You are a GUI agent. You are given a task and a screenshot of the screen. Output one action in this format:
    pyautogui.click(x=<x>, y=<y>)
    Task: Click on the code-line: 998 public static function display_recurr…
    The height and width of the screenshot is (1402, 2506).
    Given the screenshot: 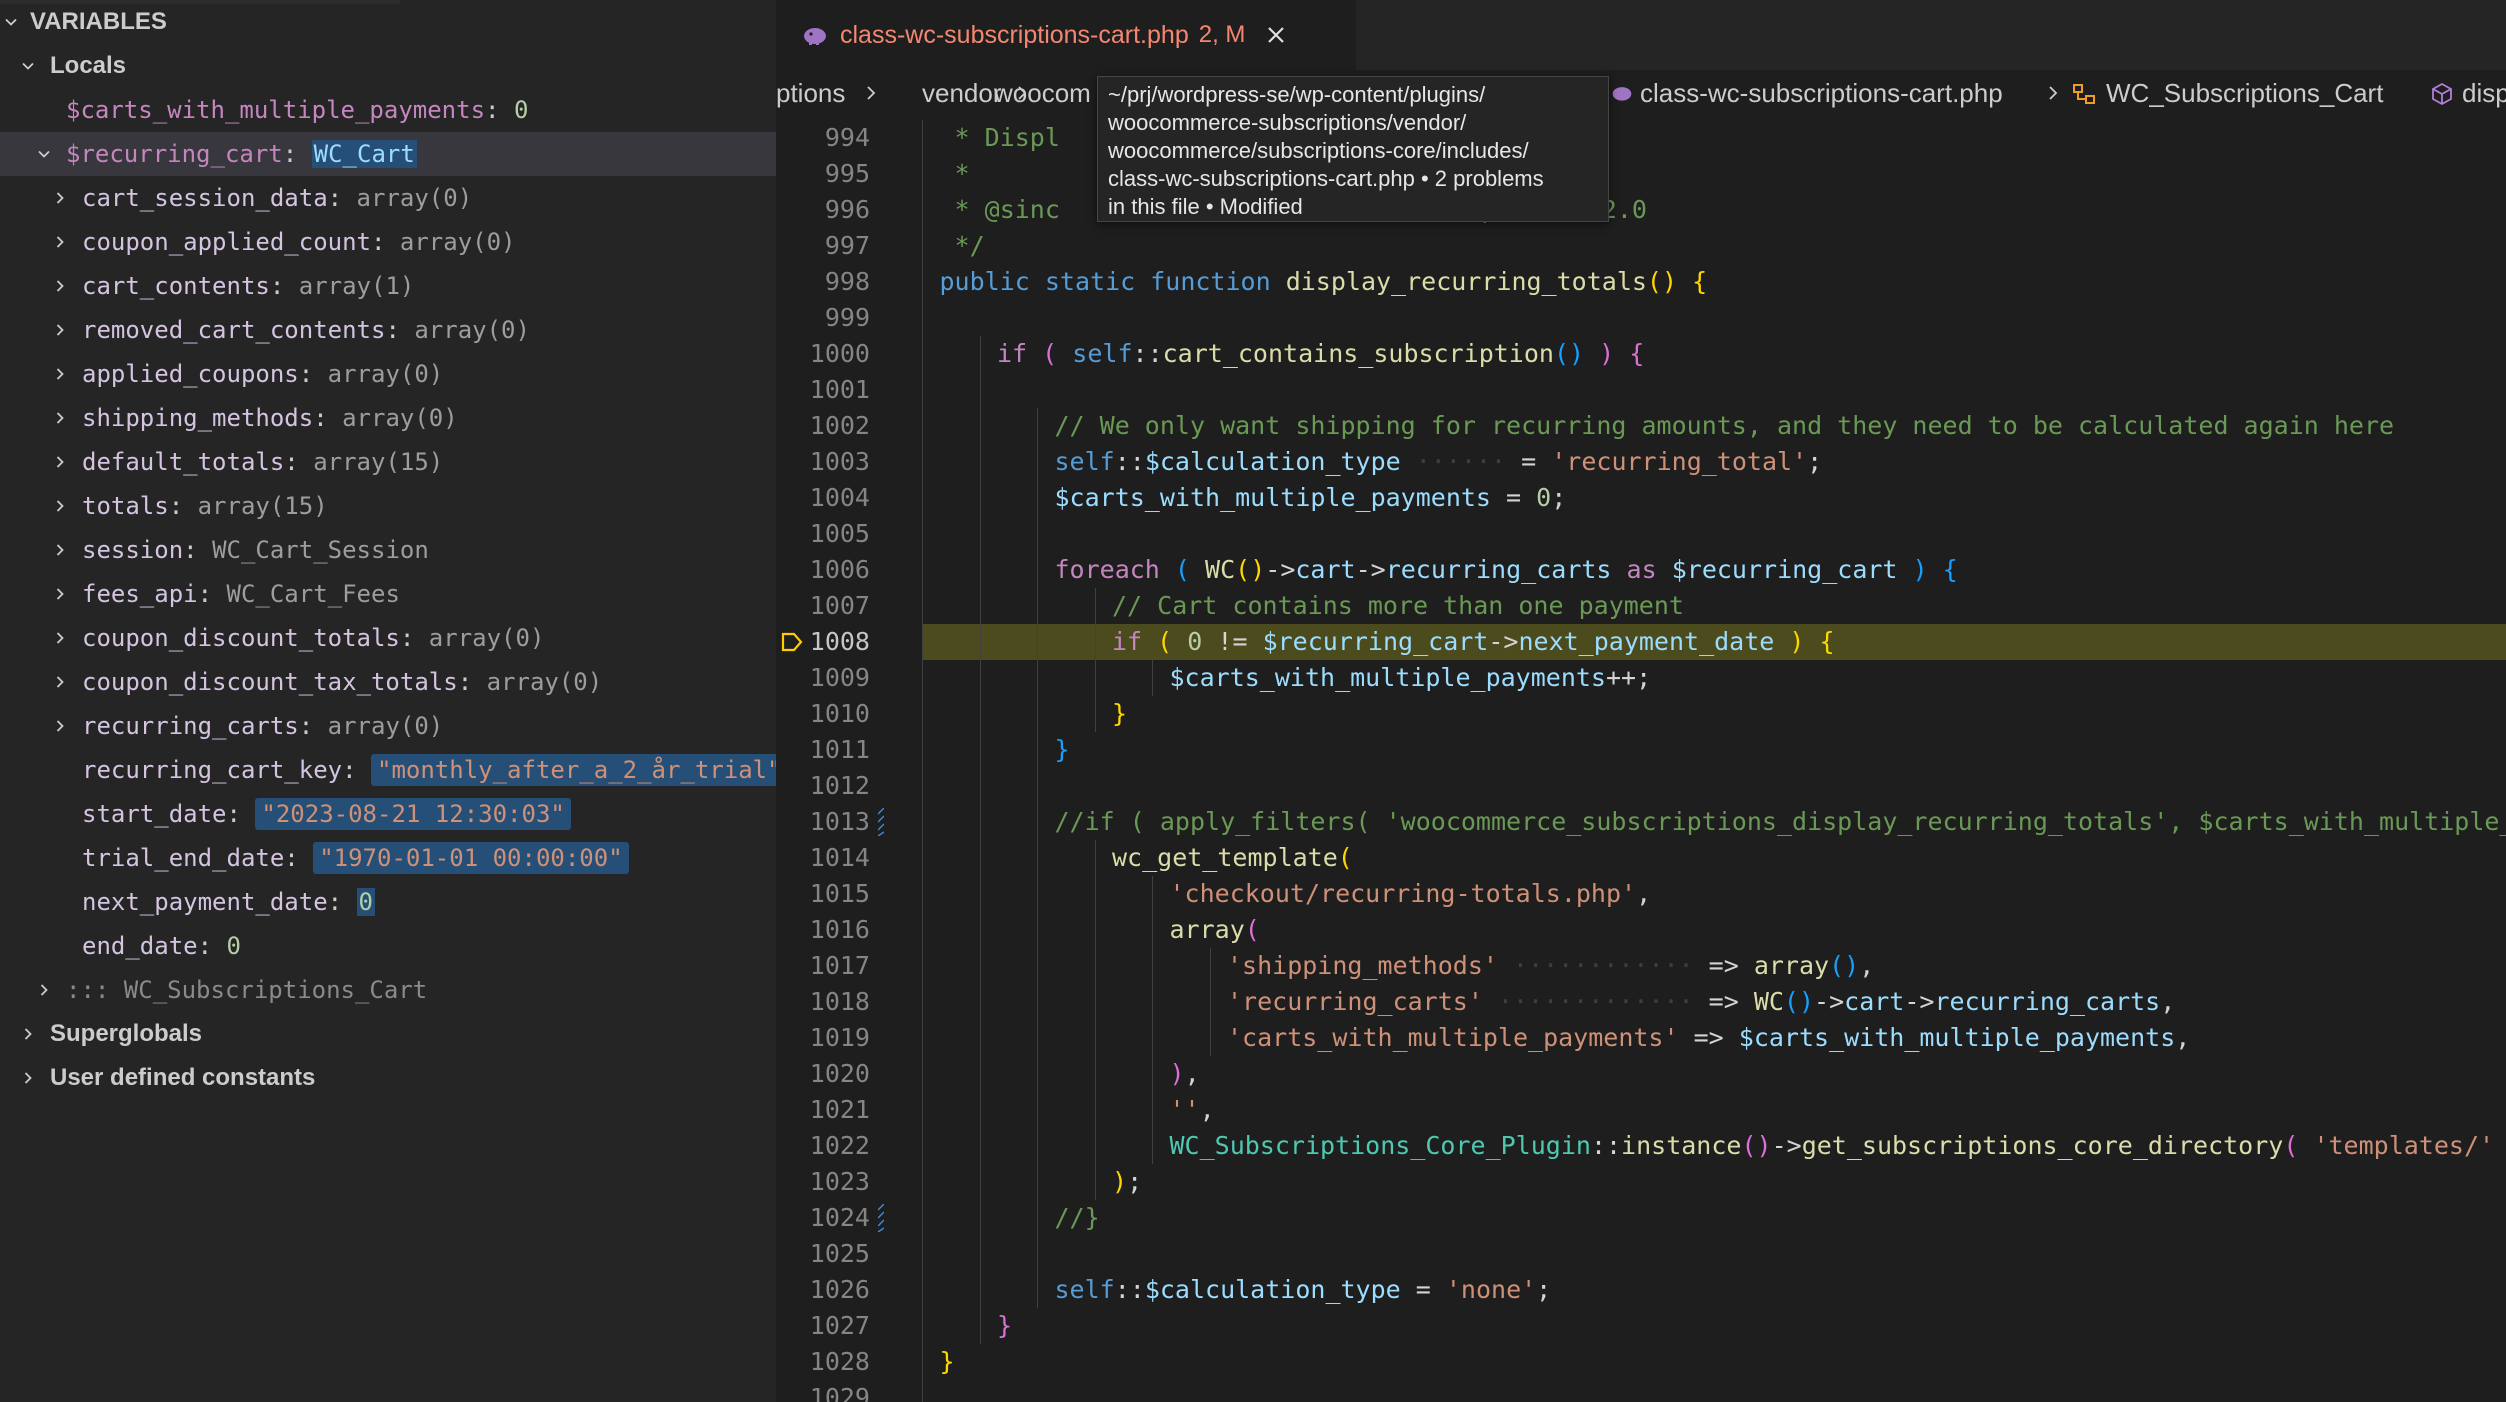 What is the action you would take?
    pyautogui.click(x=1641, y=282)
    